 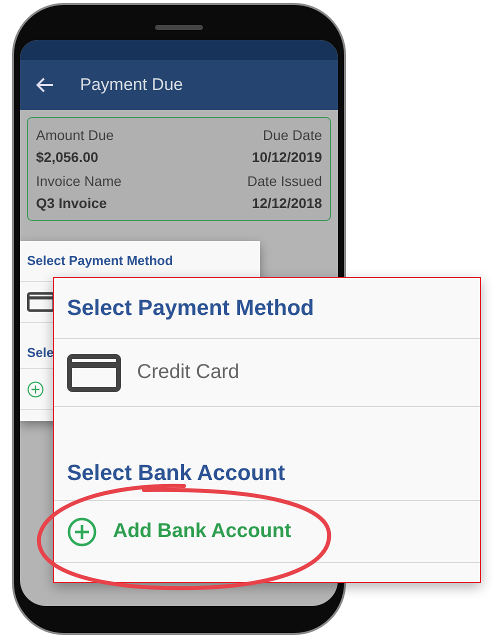 I want to click on field-label: Date Issued, so click(x=284, y=181).